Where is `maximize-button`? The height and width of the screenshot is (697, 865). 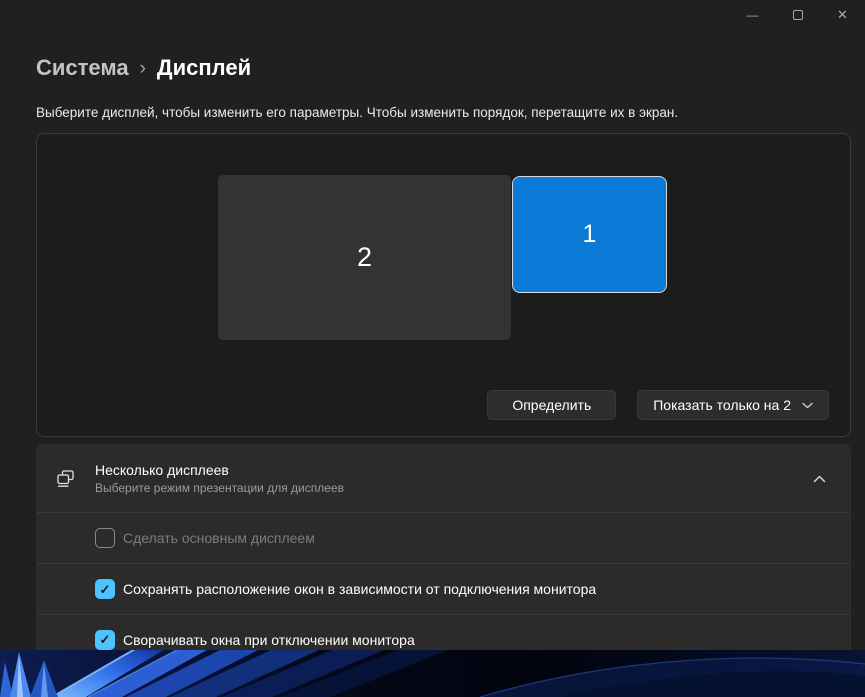 maximize-button is located at coordinates (797, 15).